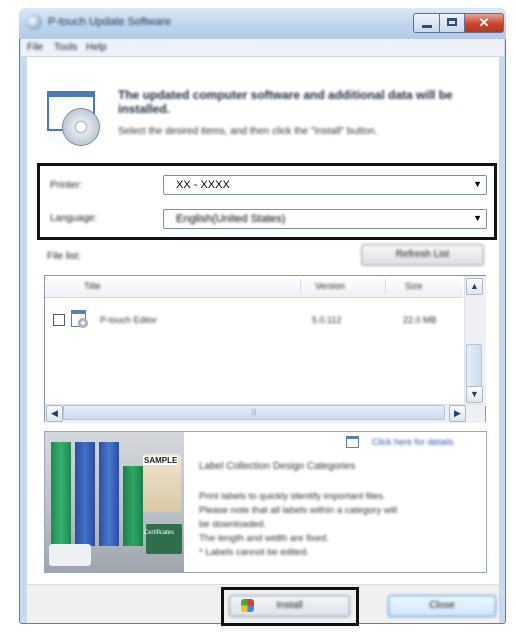  What do you see at coordinates (442, 606) in the screenshot?
I see `close-button: Close` at bounding box center [442, 606].